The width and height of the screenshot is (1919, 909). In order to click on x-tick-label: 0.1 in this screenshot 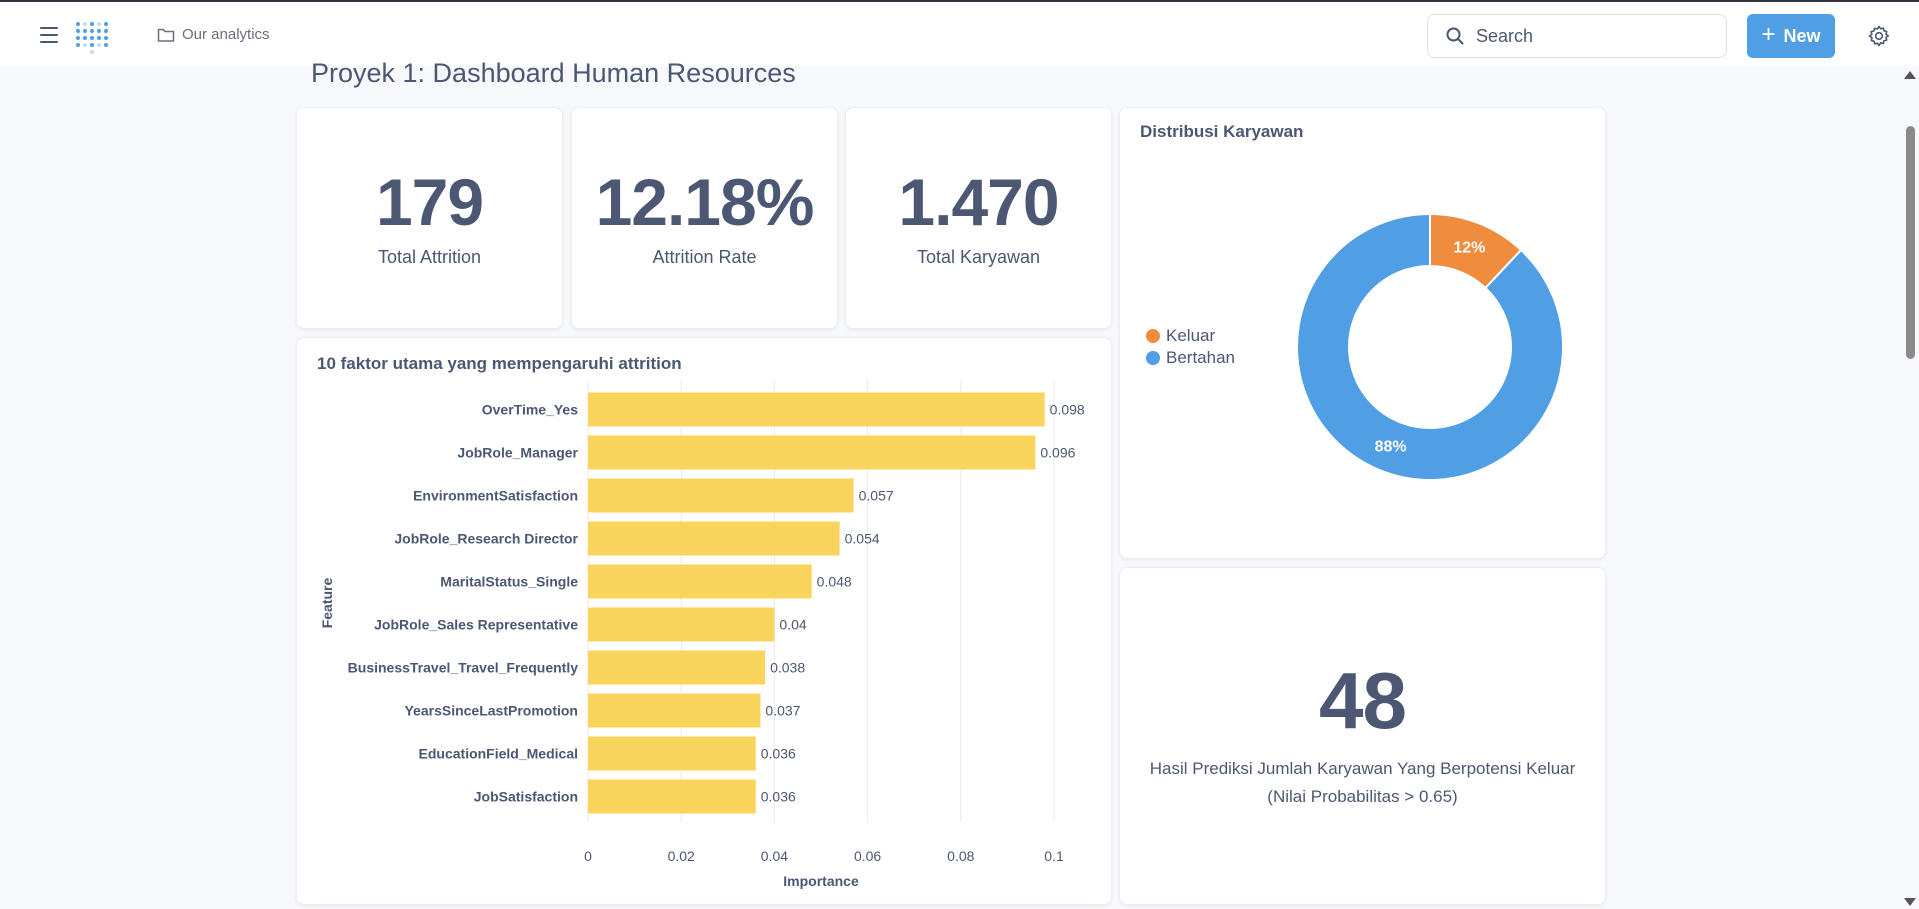, I will do `click(1054, 856)`.